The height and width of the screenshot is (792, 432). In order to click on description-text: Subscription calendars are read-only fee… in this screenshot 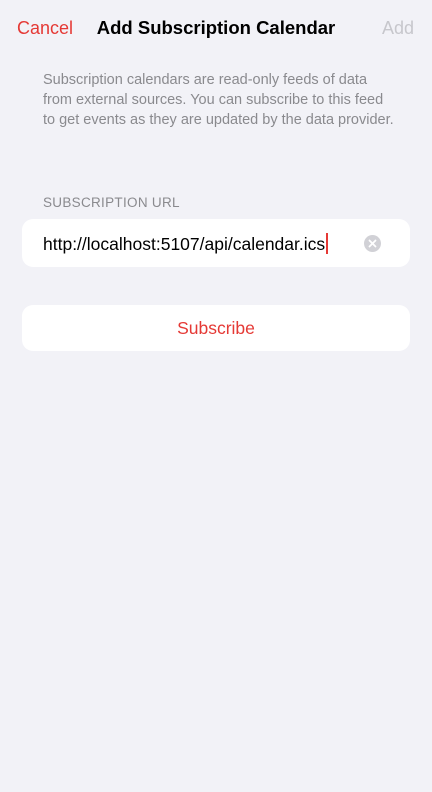, I will do `click(218, 100)`.